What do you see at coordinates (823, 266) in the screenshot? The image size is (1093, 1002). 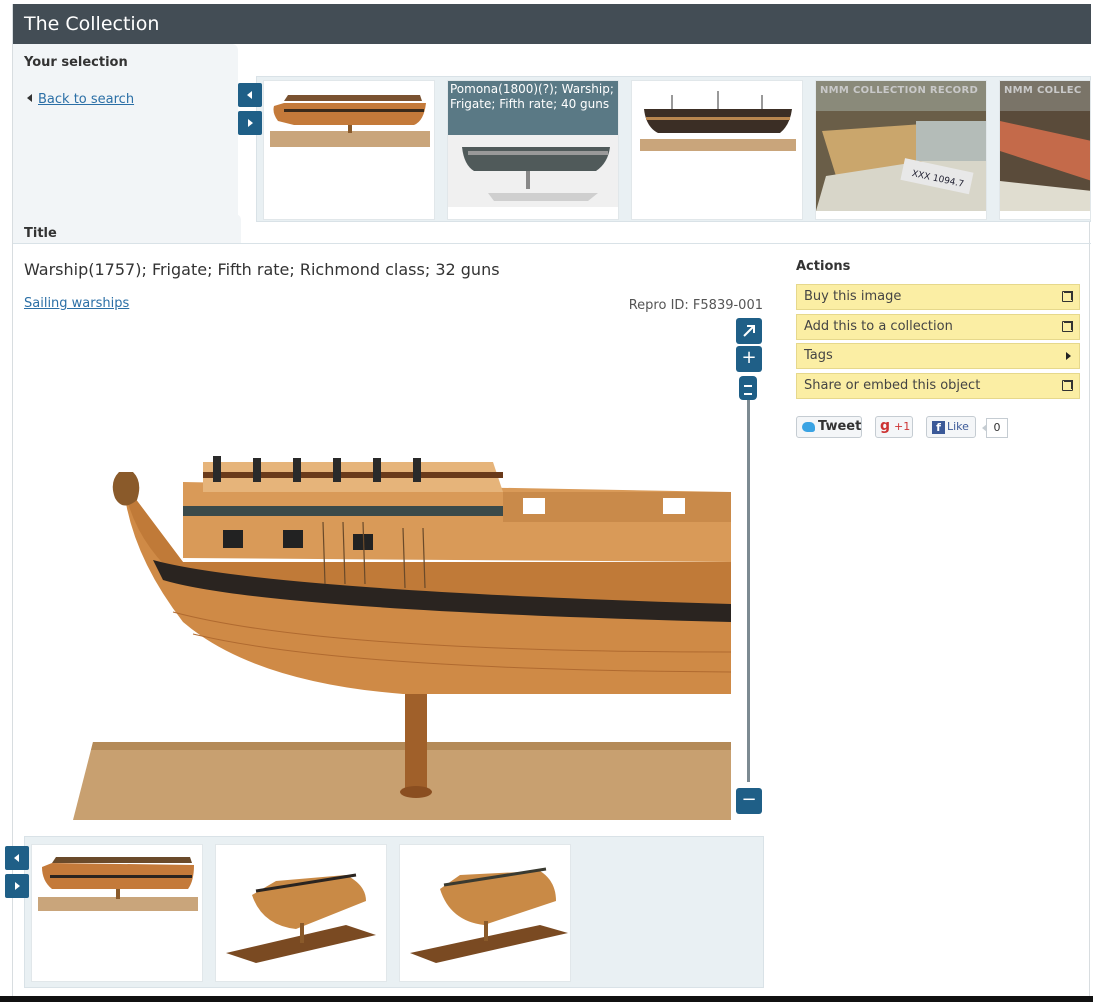 I see `actions-heading: Actions` at bounding box center [823, 266].